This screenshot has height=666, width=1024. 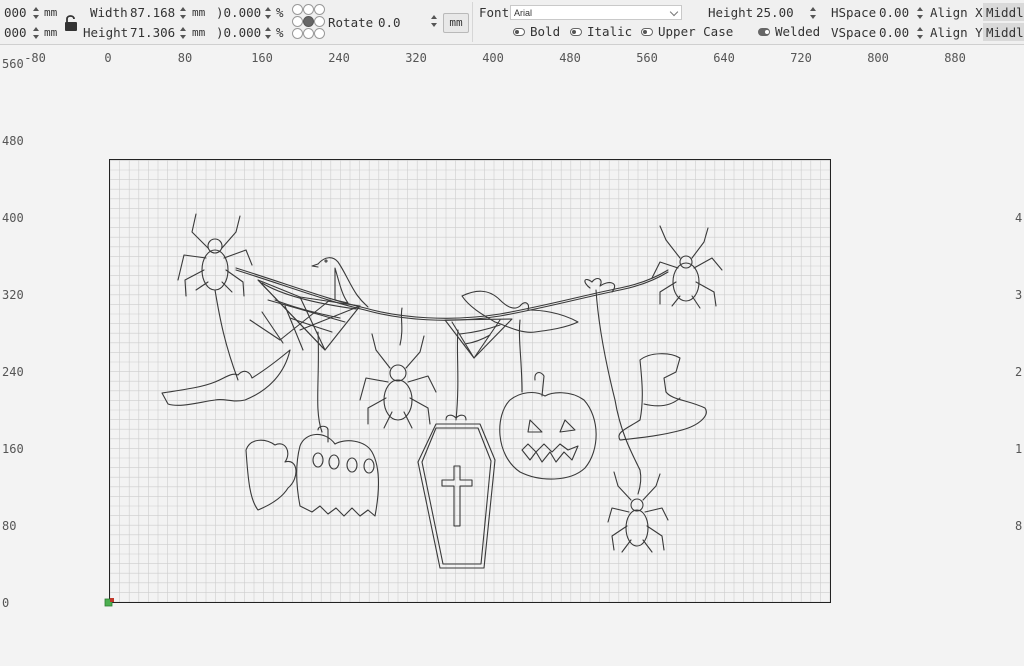 What do you see at coordinates (674, 12) in the screenshot?
I see `chevron-down-icon` at bounding box center [674, 12].